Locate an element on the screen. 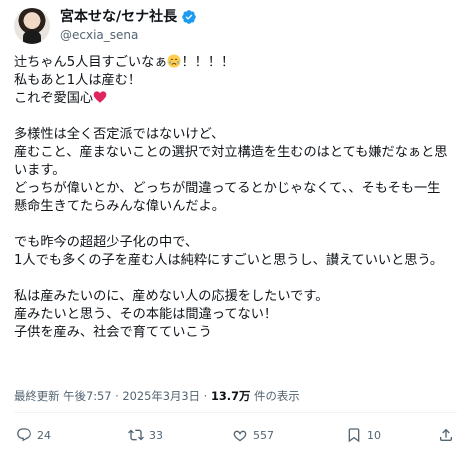 The width and height of the screenshot is (471, 453). avatar is located at coordinates (32, 26).